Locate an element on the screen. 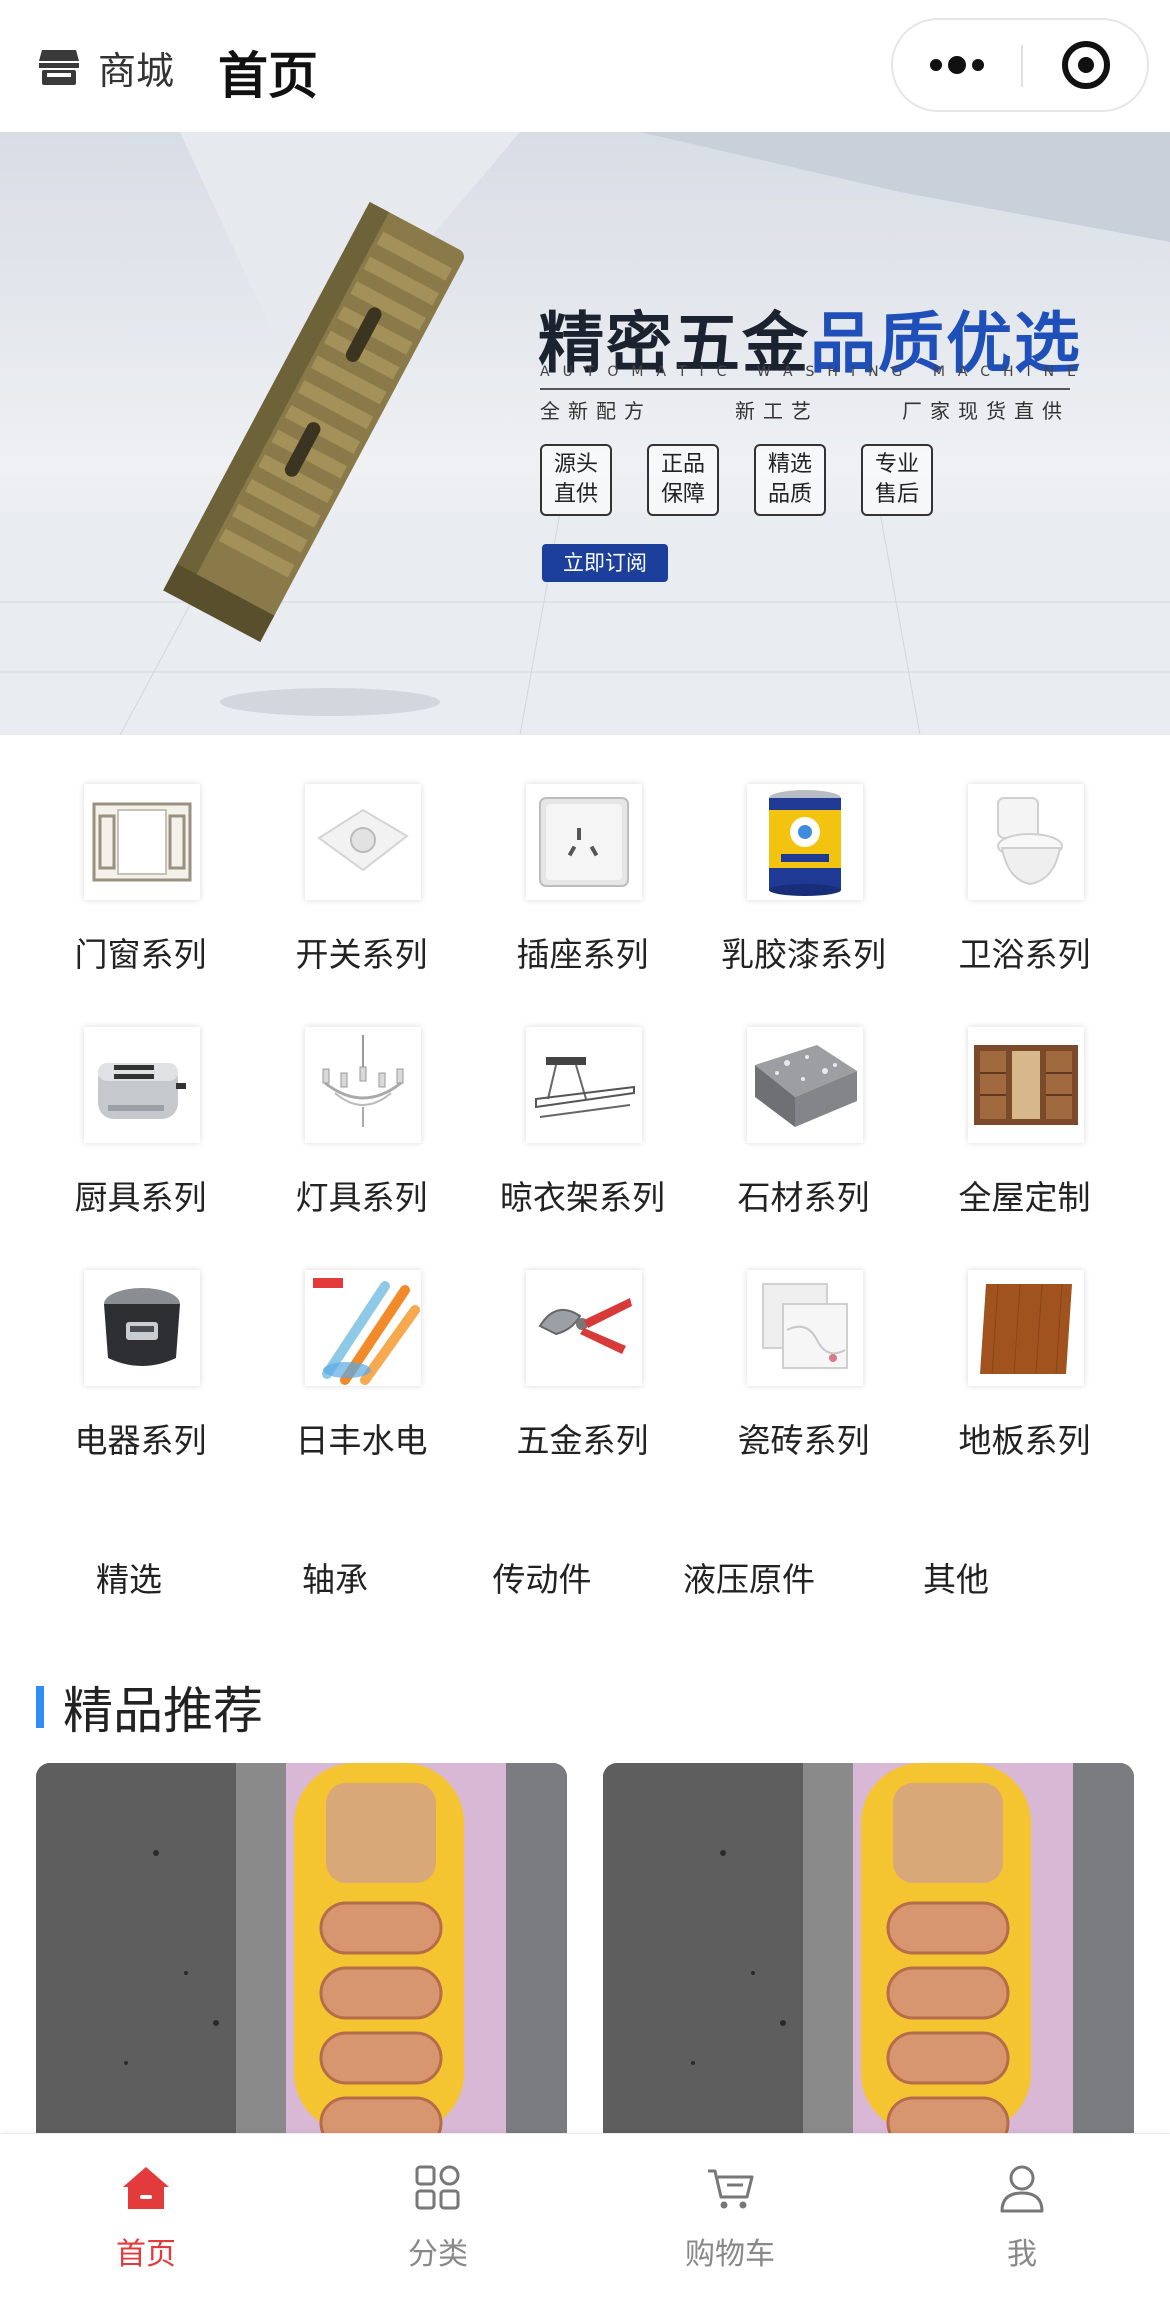 The width and height of the screenshot is (1170, 2313). toilet-icon is located at coordinates (1026, 842).